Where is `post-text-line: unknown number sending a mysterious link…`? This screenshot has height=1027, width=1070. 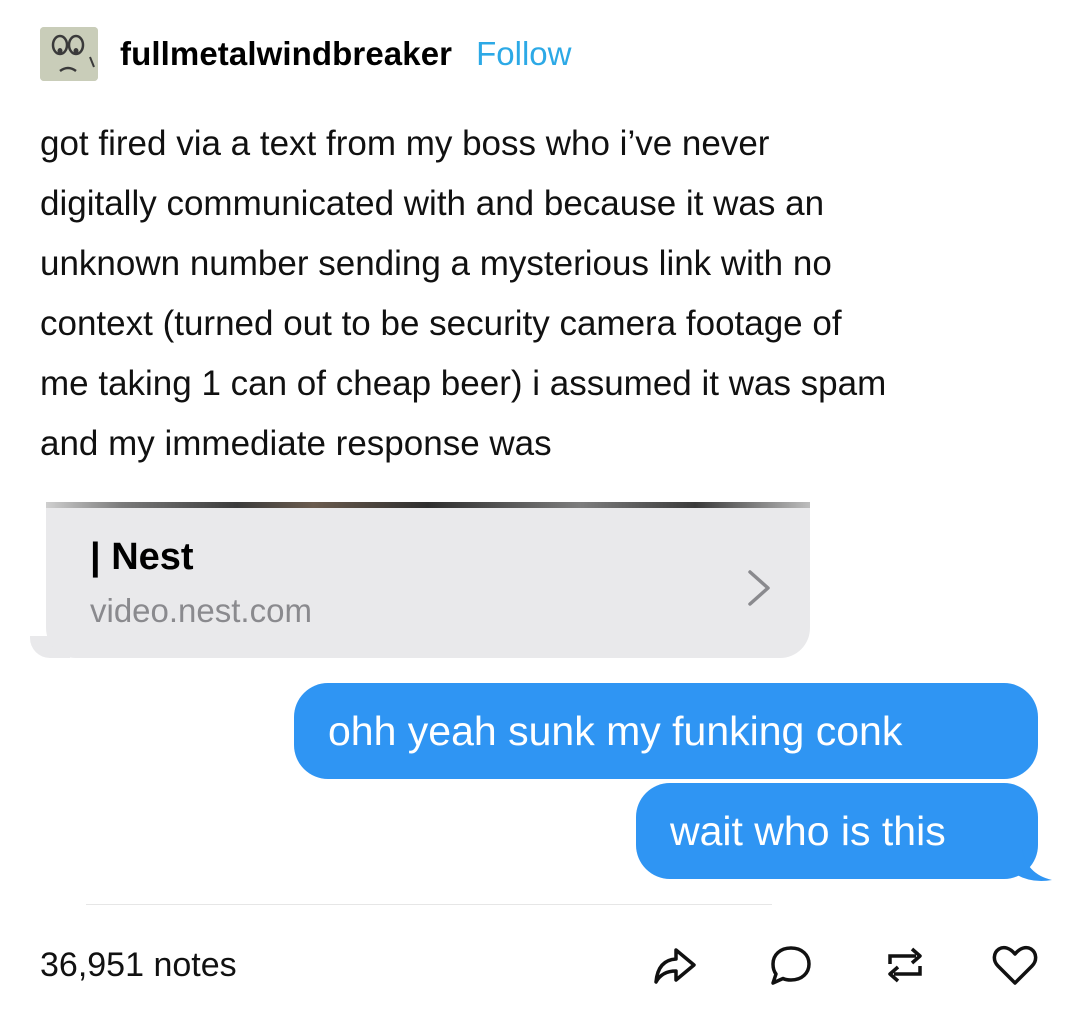 post-text-line: unknown number sending a mysterious link… is located at coordinates (436, 263).